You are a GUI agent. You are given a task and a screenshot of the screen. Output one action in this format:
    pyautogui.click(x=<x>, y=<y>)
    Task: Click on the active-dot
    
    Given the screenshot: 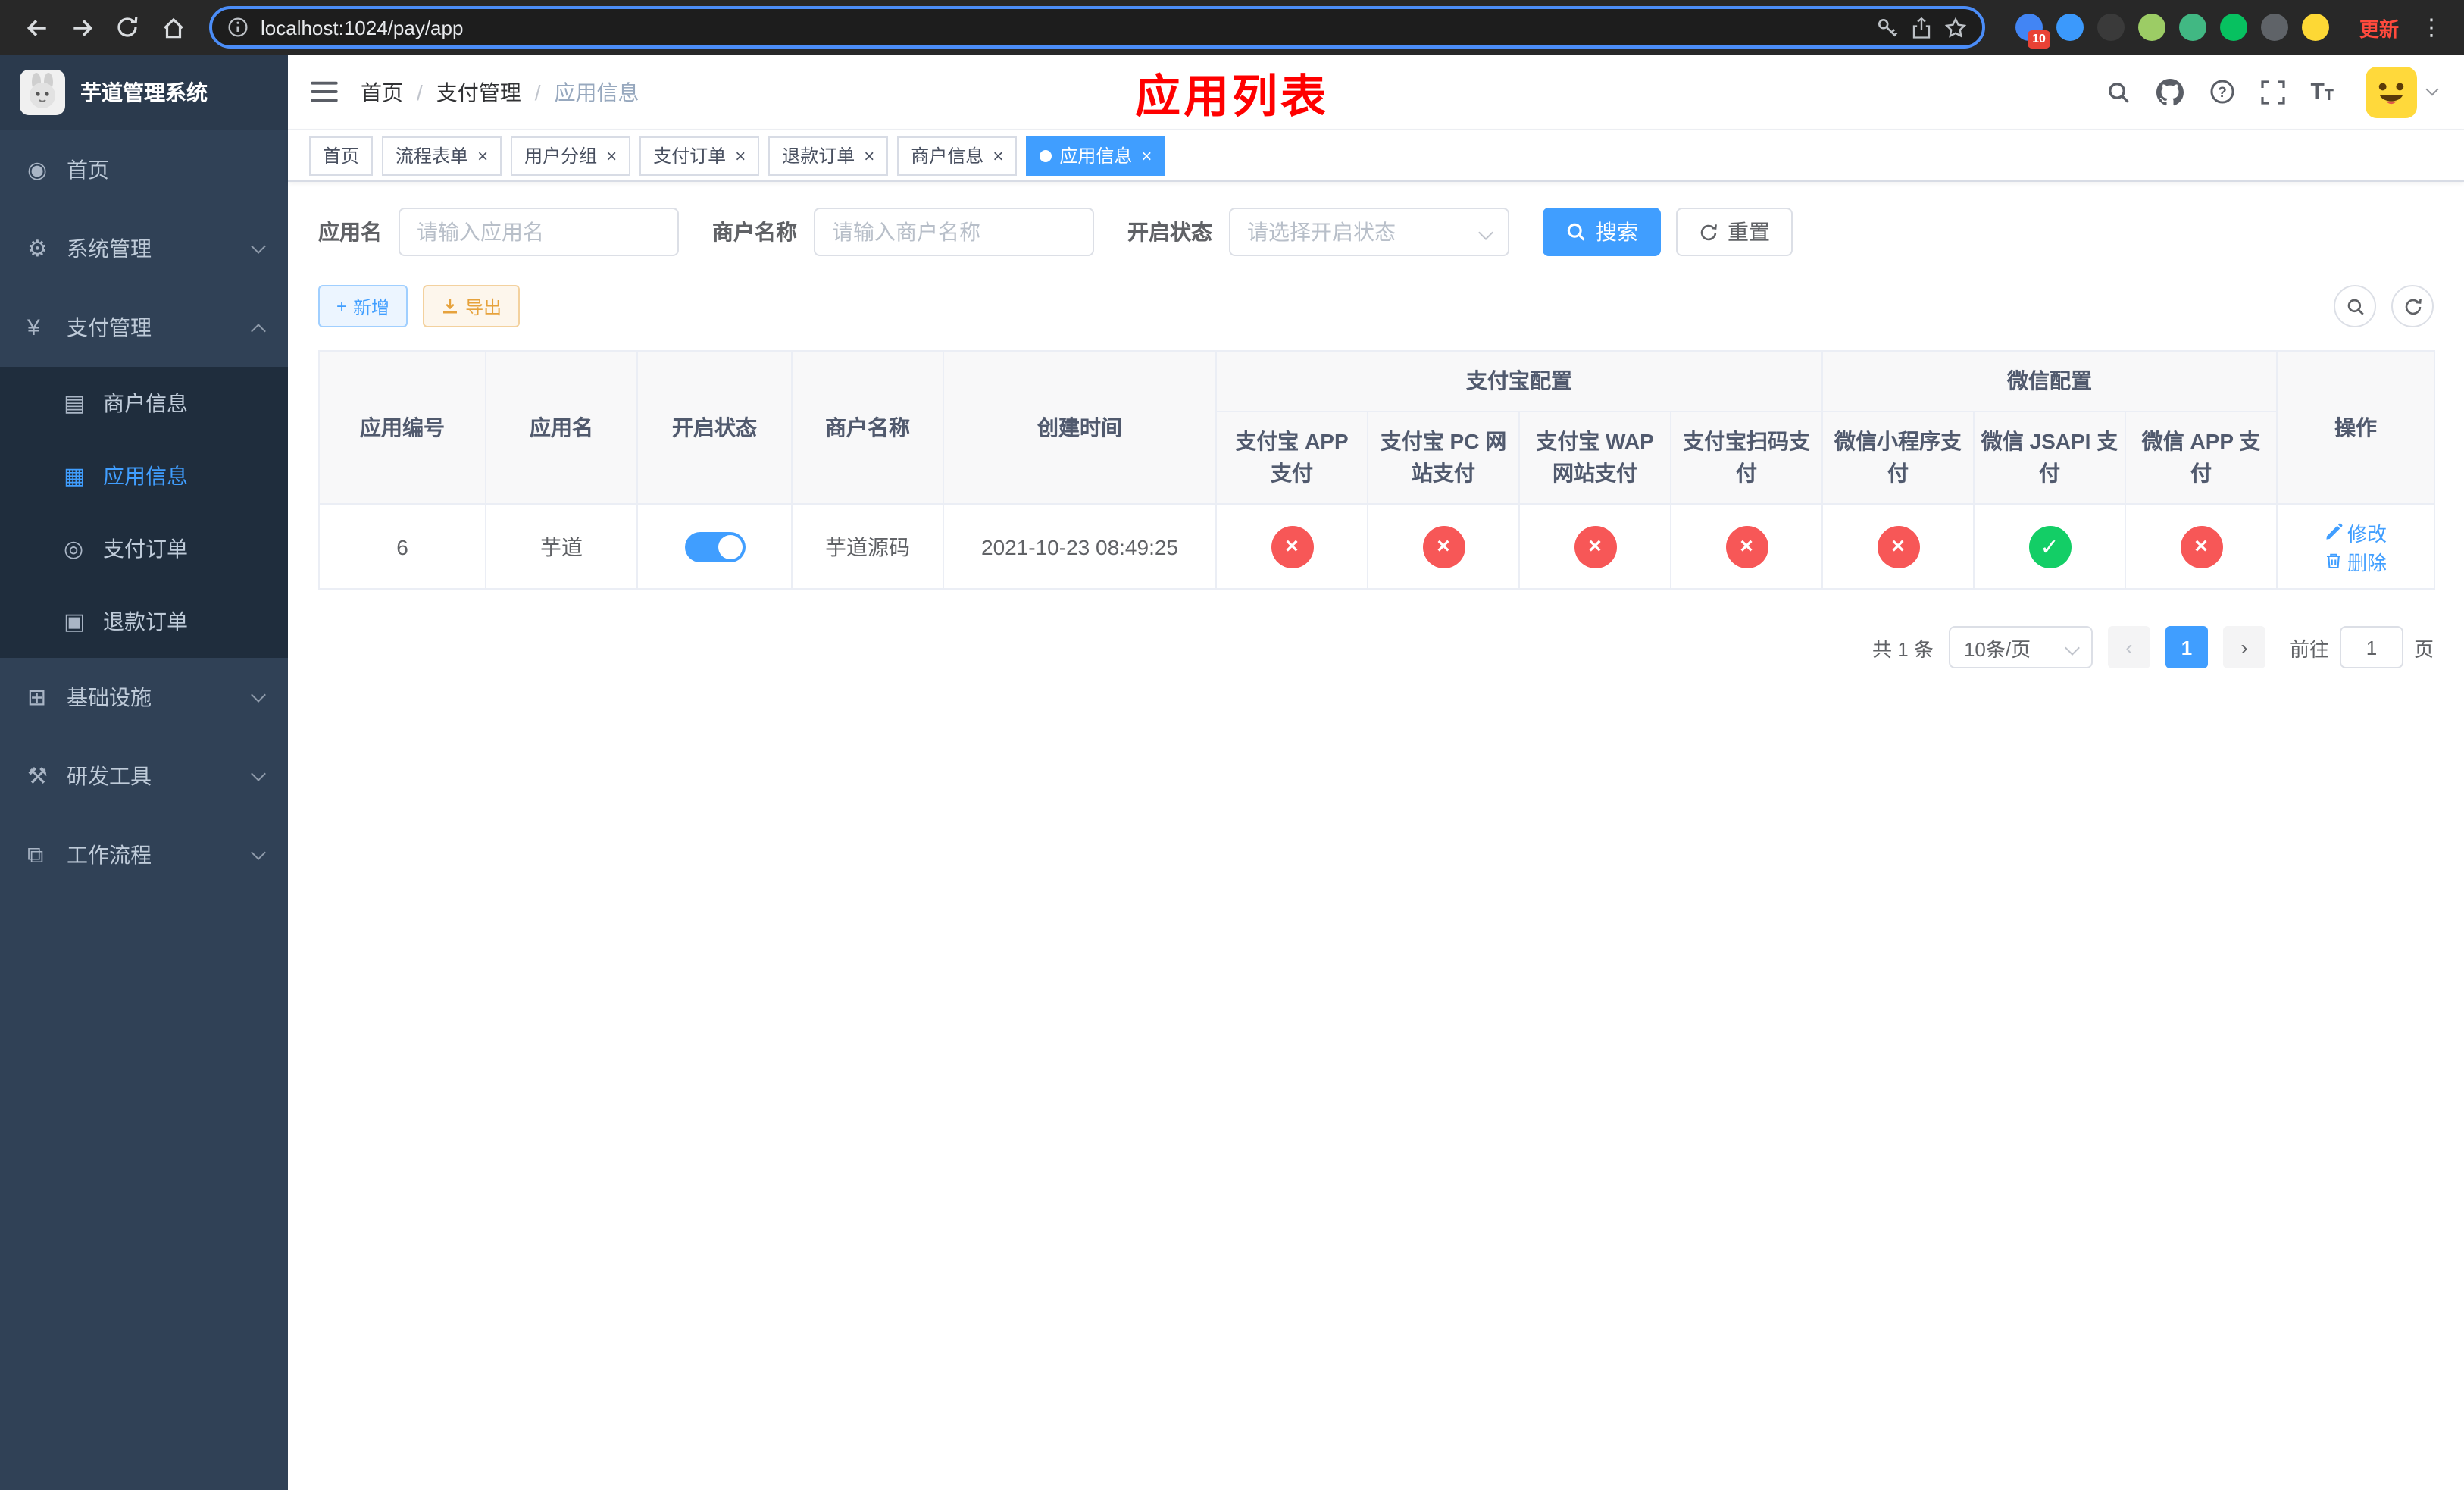 What is the action you would take?
    pyautogui.click(x=1046, y=155)
    